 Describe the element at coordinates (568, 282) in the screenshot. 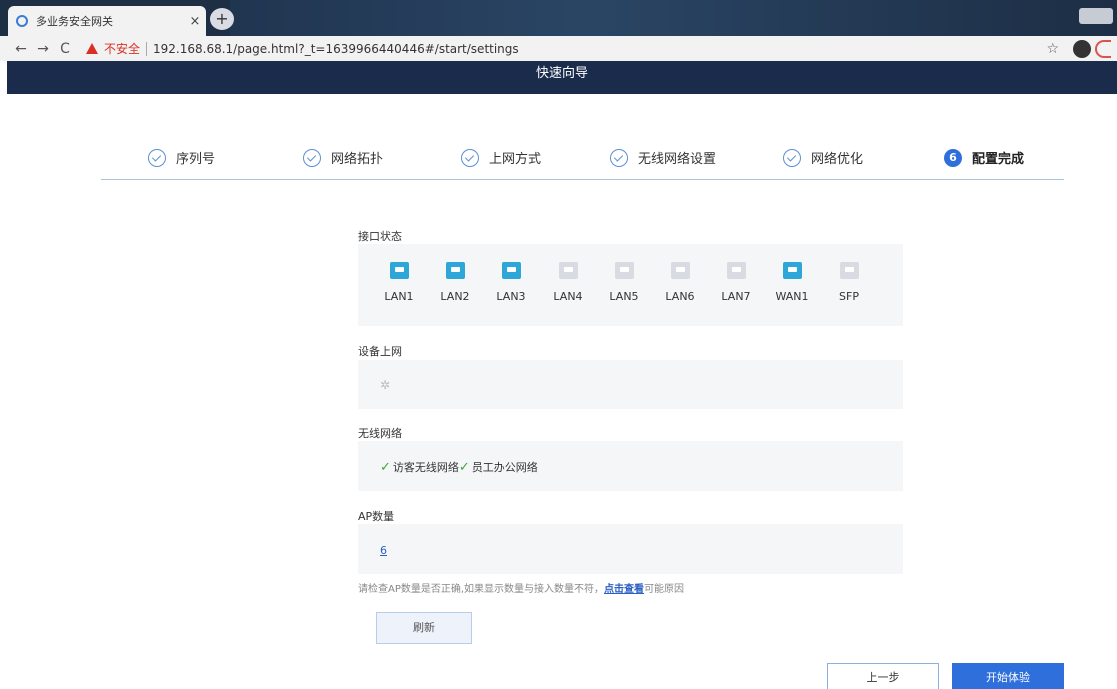

I see `port-item: LAN4` at that location.